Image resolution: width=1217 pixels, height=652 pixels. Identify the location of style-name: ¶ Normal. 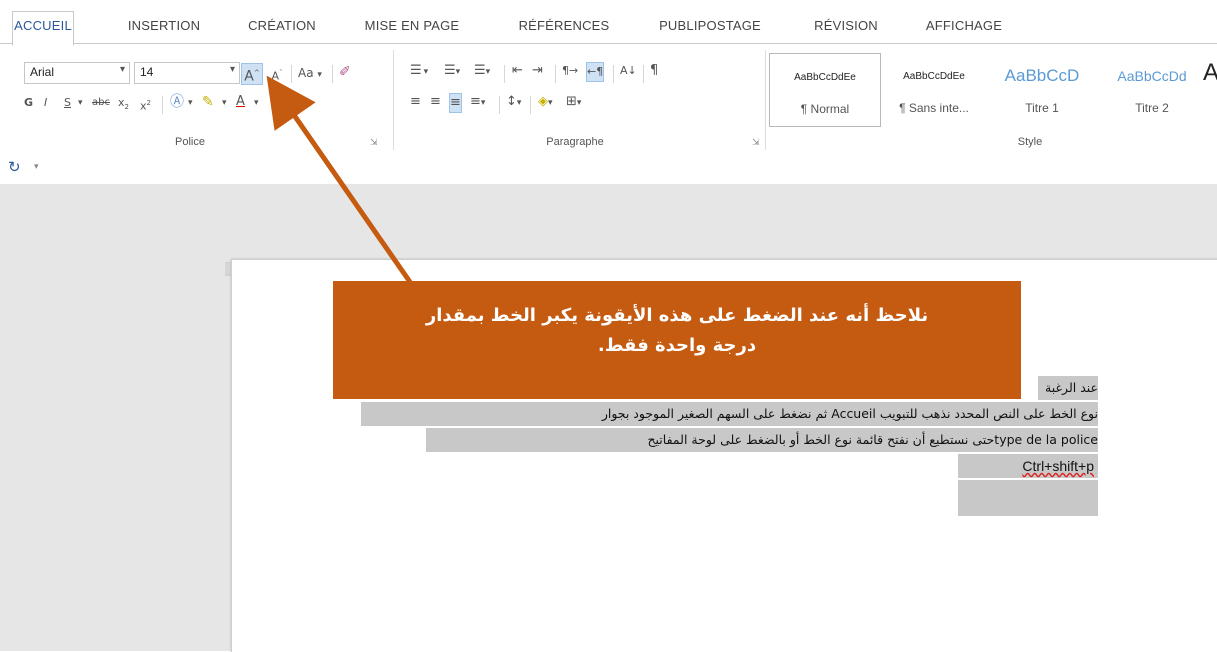
(825, 109).